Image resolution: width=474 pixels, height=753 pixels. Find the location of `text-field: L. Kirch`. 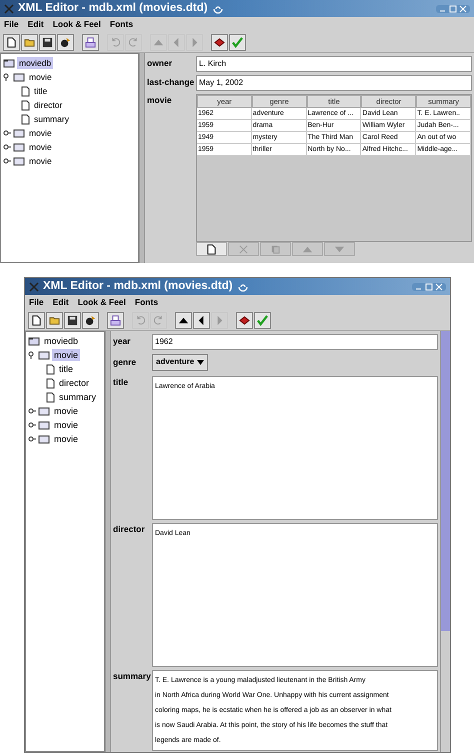

text-field: L. Kirch is located at coordinates (334, 64).